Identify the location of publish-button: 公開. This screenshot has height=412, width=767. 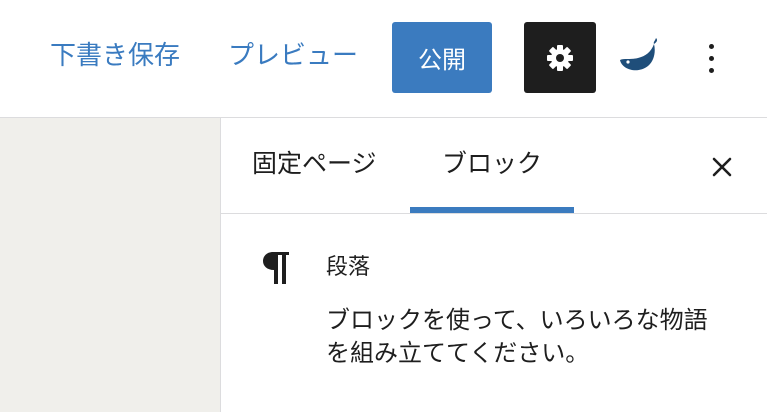
(442, 57).